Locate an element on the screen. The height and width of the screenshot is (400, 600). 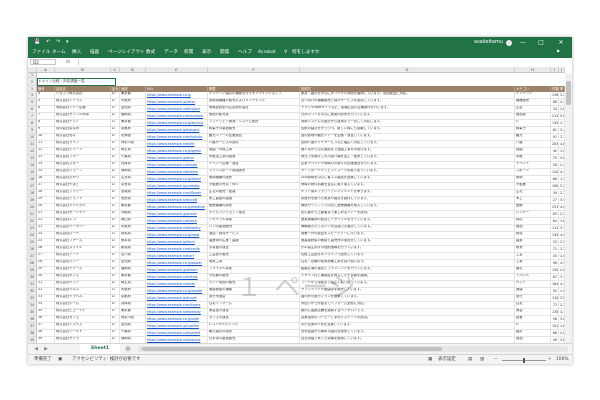
table-cell: 株式会社クラフト is located at coordinates (83, 200).